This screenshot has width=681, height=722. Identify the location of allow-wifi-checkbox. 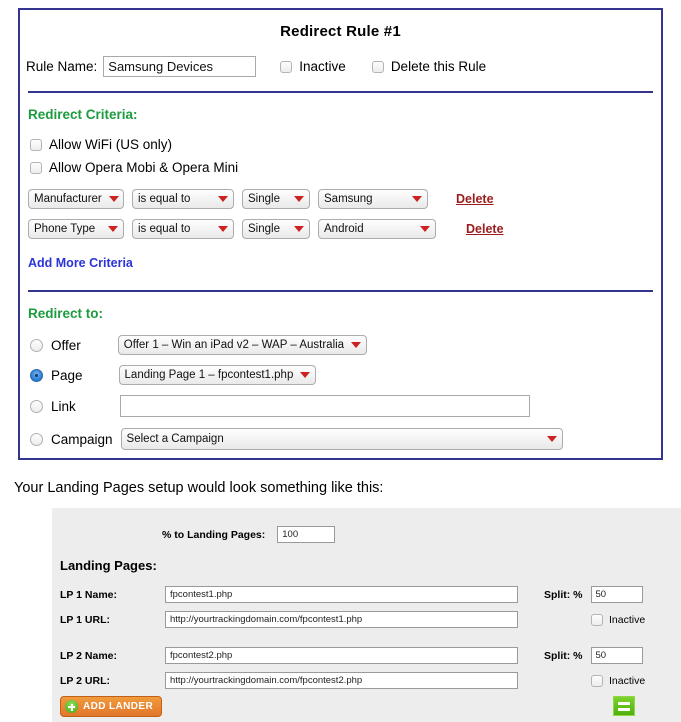
(36, 144).